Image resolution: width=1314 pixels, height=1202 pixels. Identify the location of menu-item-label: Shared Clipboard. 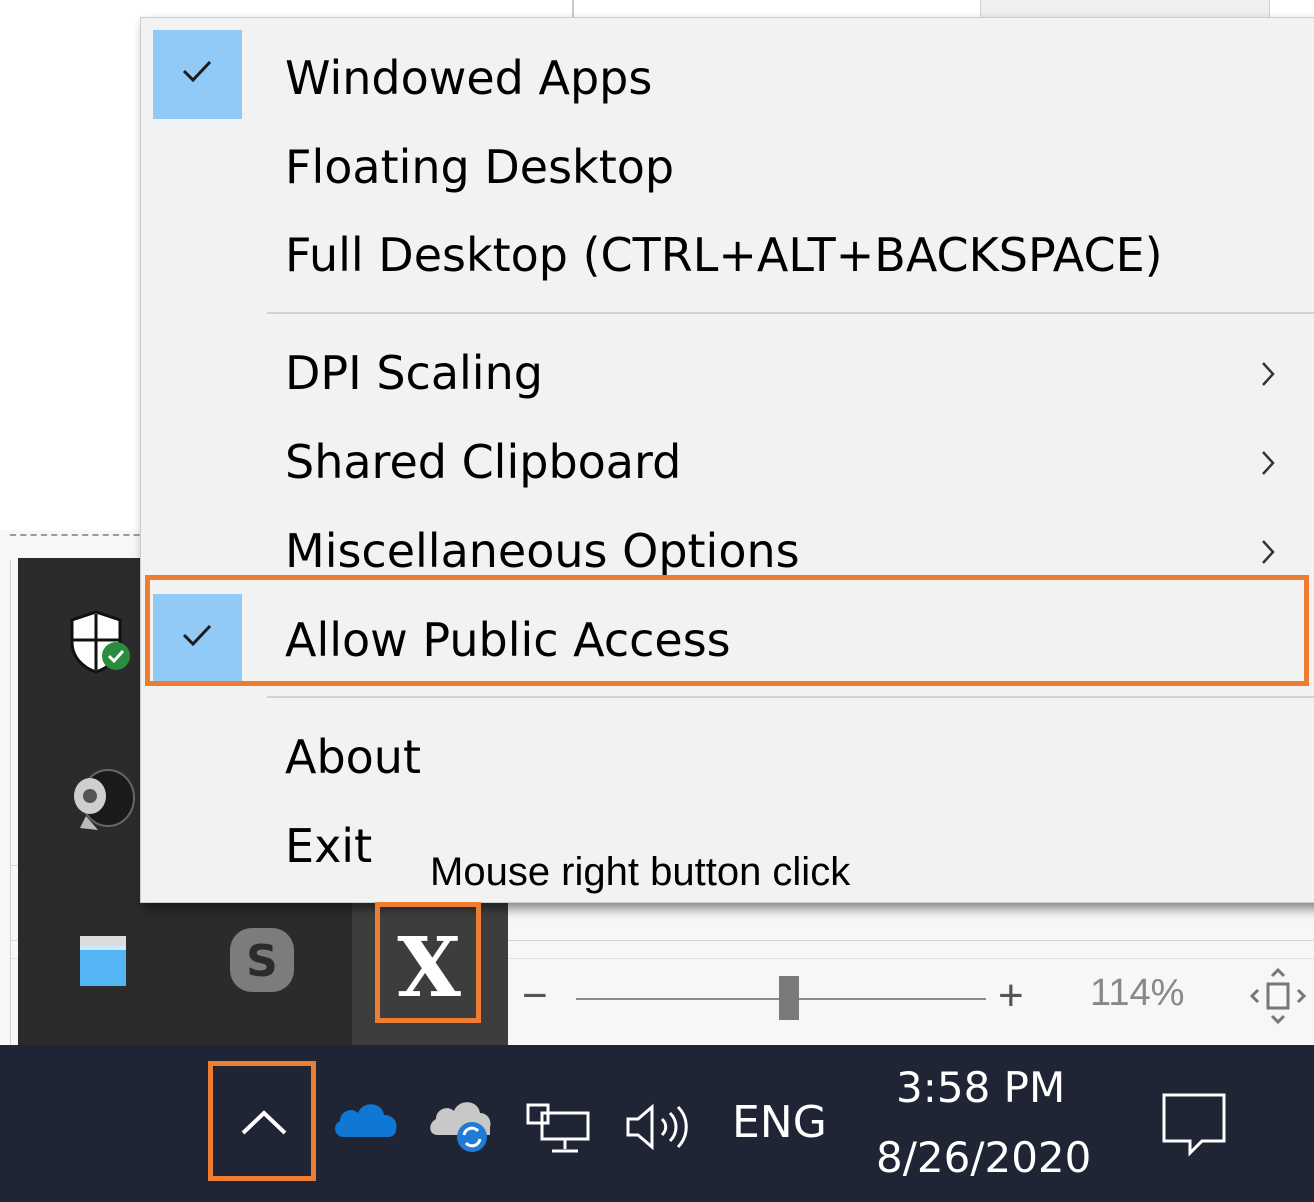
(483, 462).